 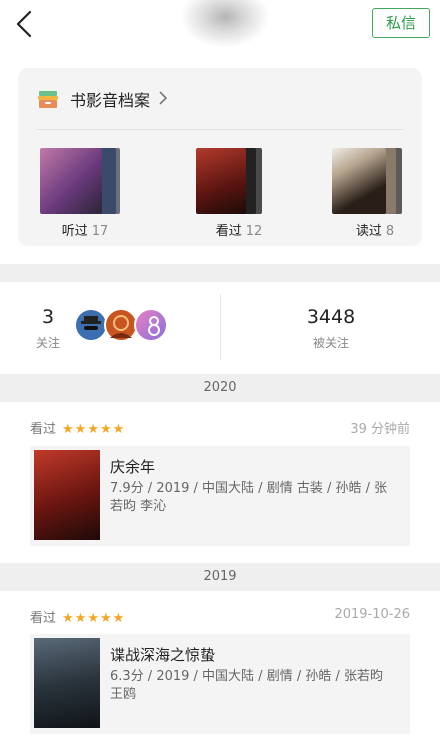 I want to click on archive-box-icon, so click(x=48, y=99).